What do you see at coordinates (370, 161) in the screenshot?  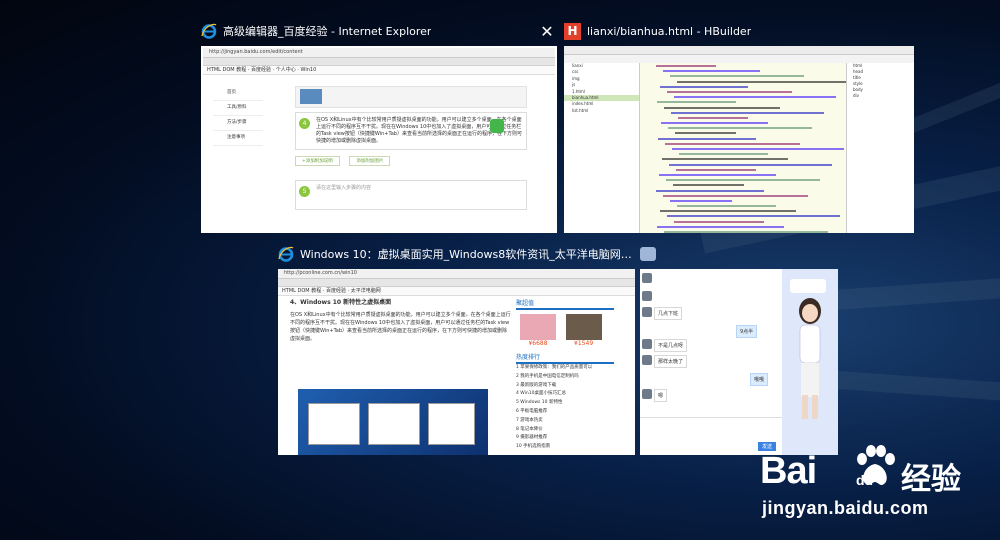 I see `add-image-button: 添加附加图片` at bounding box center [370, 161].